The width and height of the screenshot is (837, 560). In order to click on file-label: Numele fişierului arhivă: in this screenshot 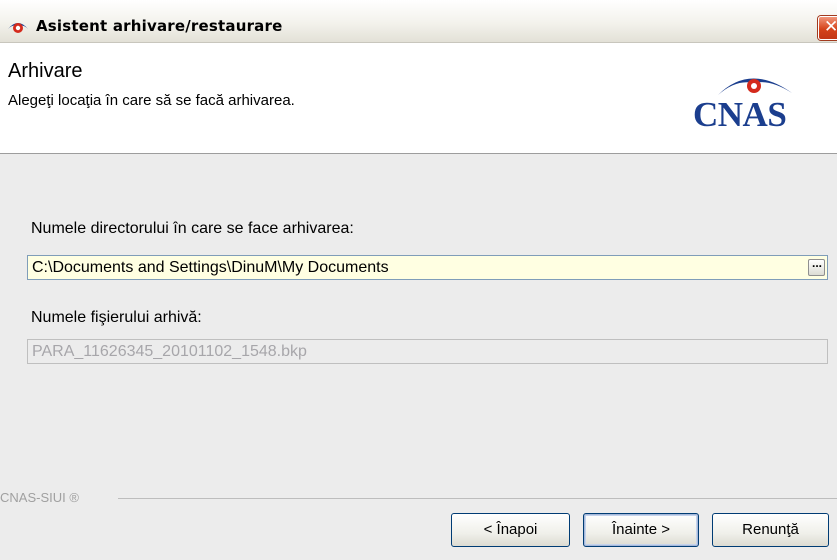, I will do `click(116, 317)`.